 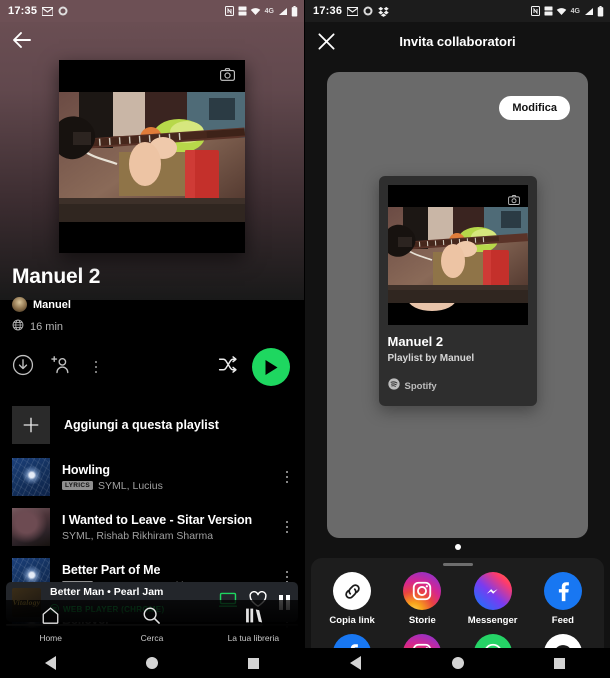 What do you see at coordinates (19, 304) in the screenshot?
I see `avatar` at bounding box center [19, 304].